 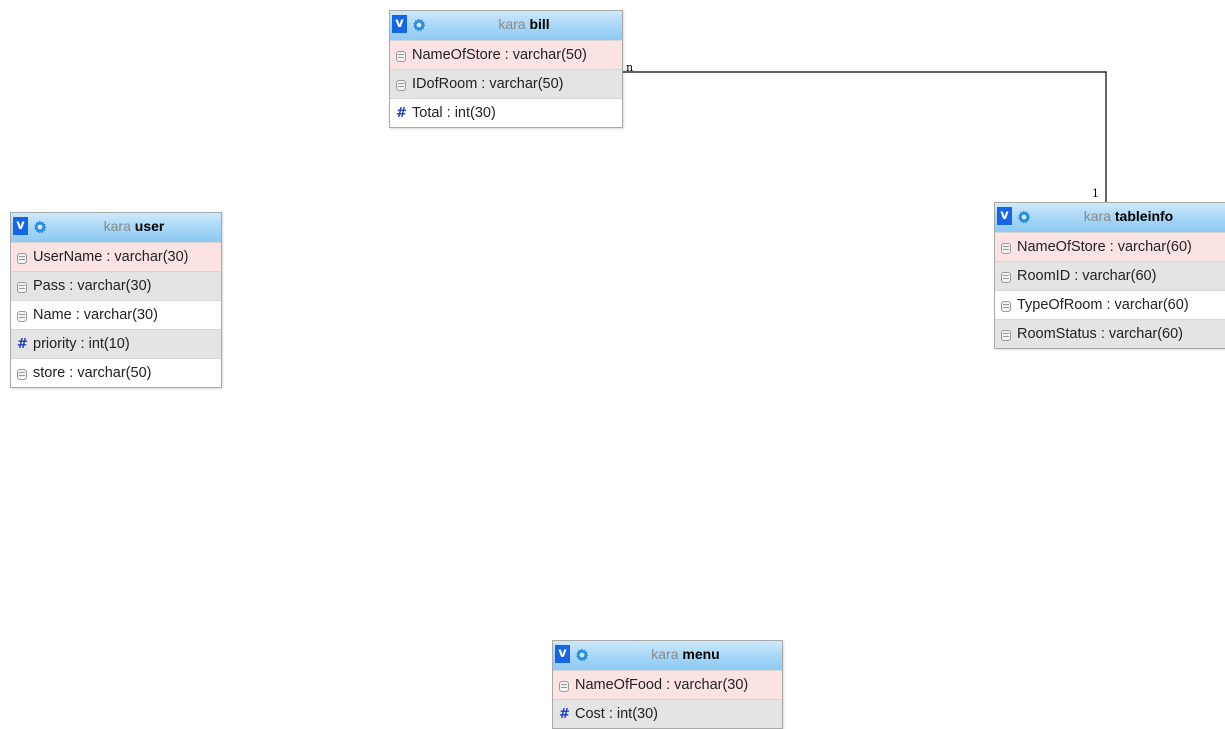 What do you see at coordinates (1104, 247) in the screenshot?
I see `column-label: NameOfStore : varchar(60)` at bounding box center [1104, 247].